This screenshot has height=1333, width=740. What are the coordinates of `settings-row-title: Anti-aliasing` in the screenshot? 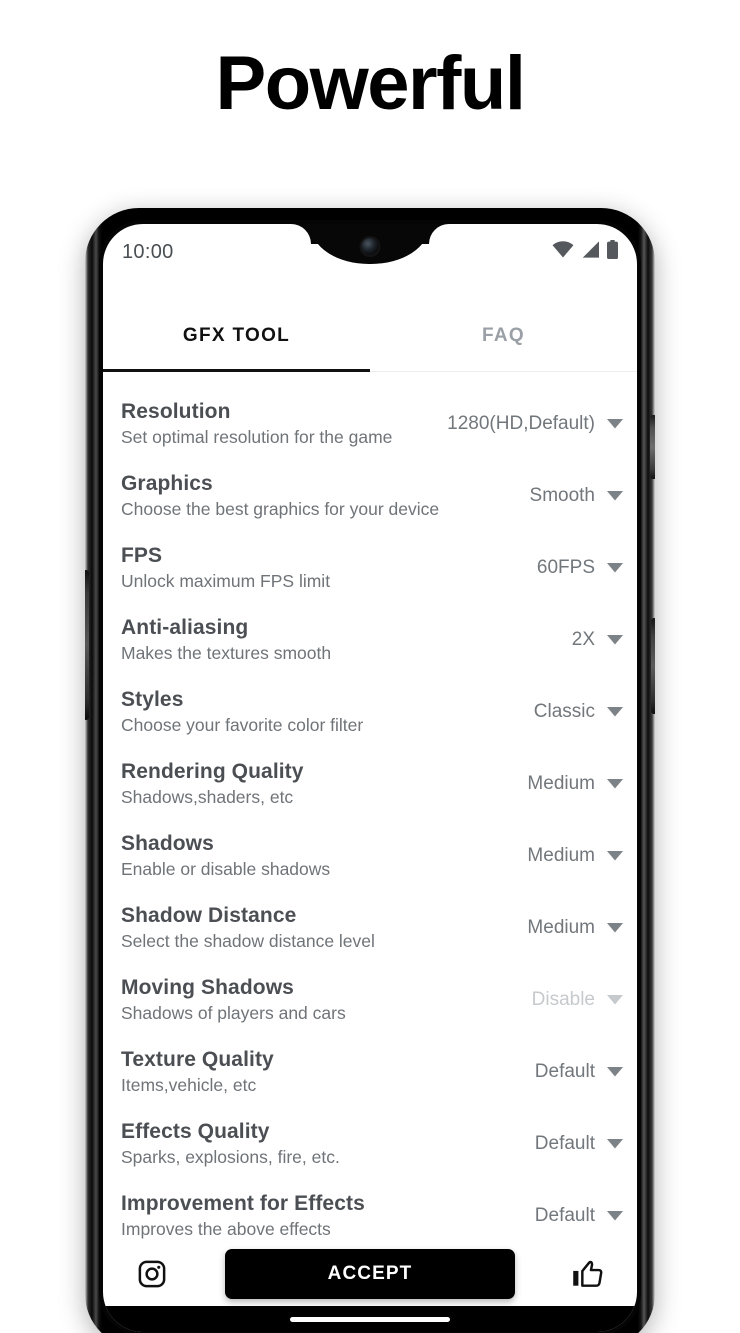 It's located at (185, 627).